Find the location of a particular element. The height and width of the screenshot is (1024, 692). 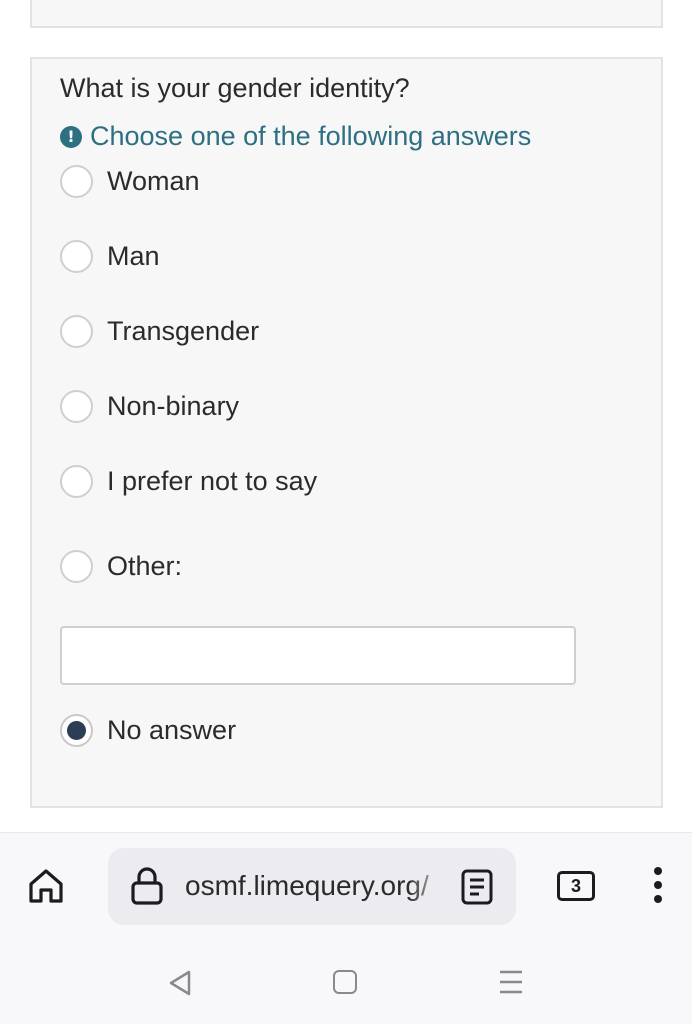

option-other: Other: is located at coordinates (121, 566).